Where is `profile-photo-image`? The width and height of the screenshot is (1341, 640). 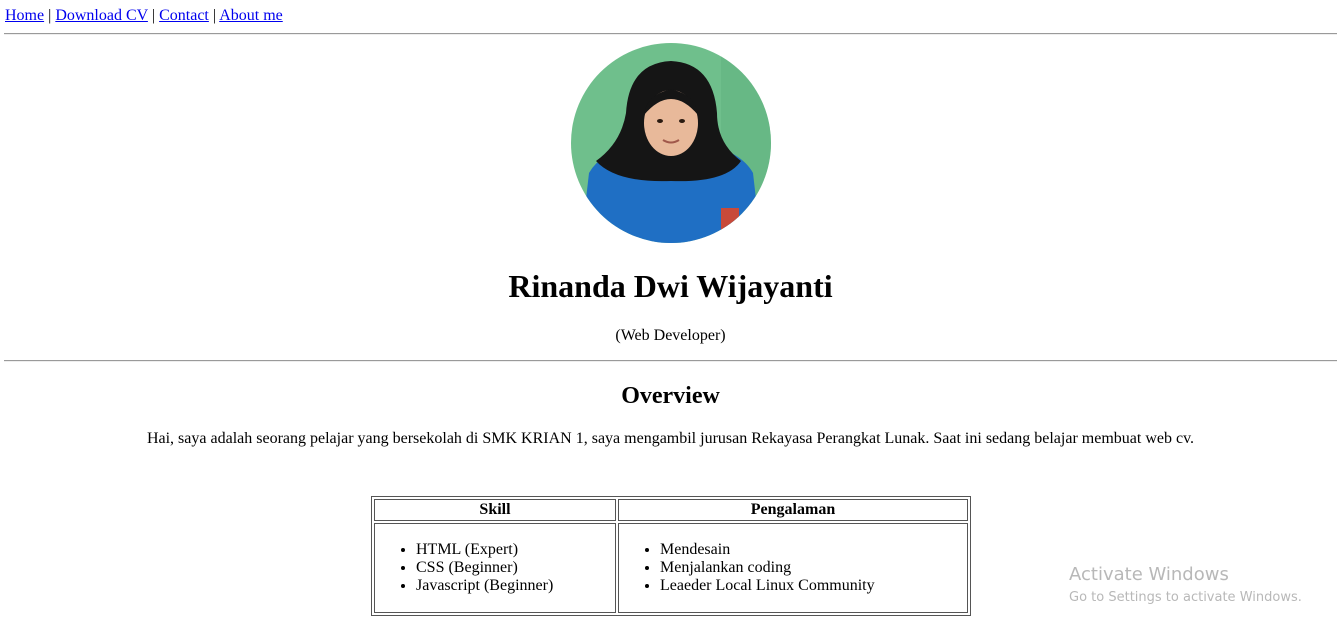 profile-photo-image is located at coordinates (671, 143).